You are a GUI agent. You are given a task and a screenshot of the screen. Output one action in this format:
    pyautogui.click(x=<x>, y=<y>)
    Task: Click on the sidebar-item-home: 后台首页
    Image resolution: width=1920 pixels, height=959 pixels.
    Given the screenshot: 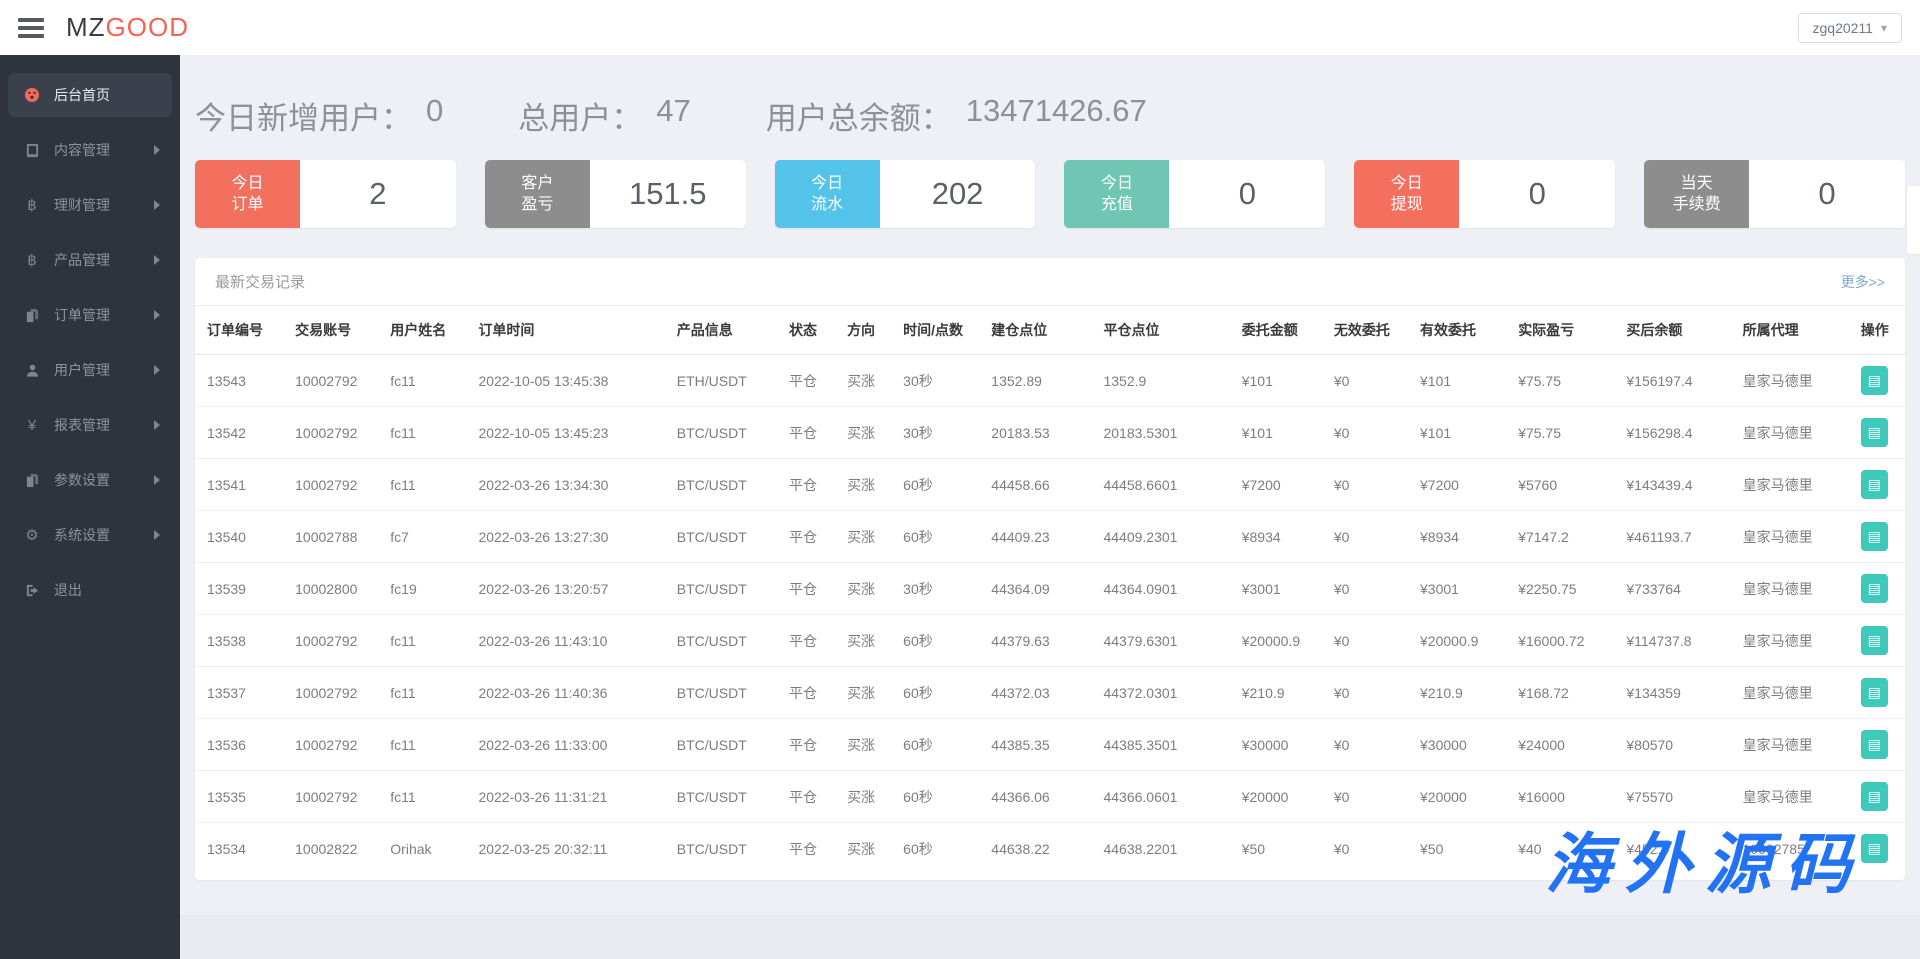 What is the action you would take?
    pyautogui.click(x=90, y=95)
    